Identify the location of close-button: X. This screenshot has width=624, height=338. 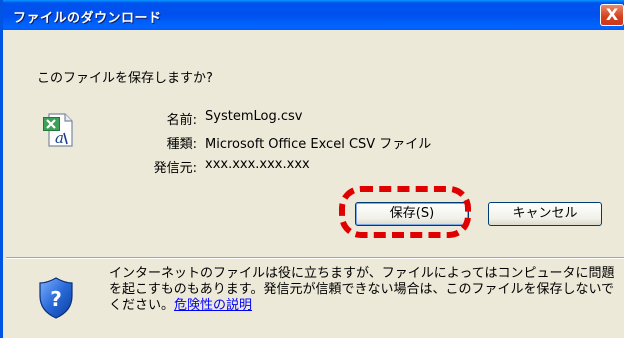
(612, 15).